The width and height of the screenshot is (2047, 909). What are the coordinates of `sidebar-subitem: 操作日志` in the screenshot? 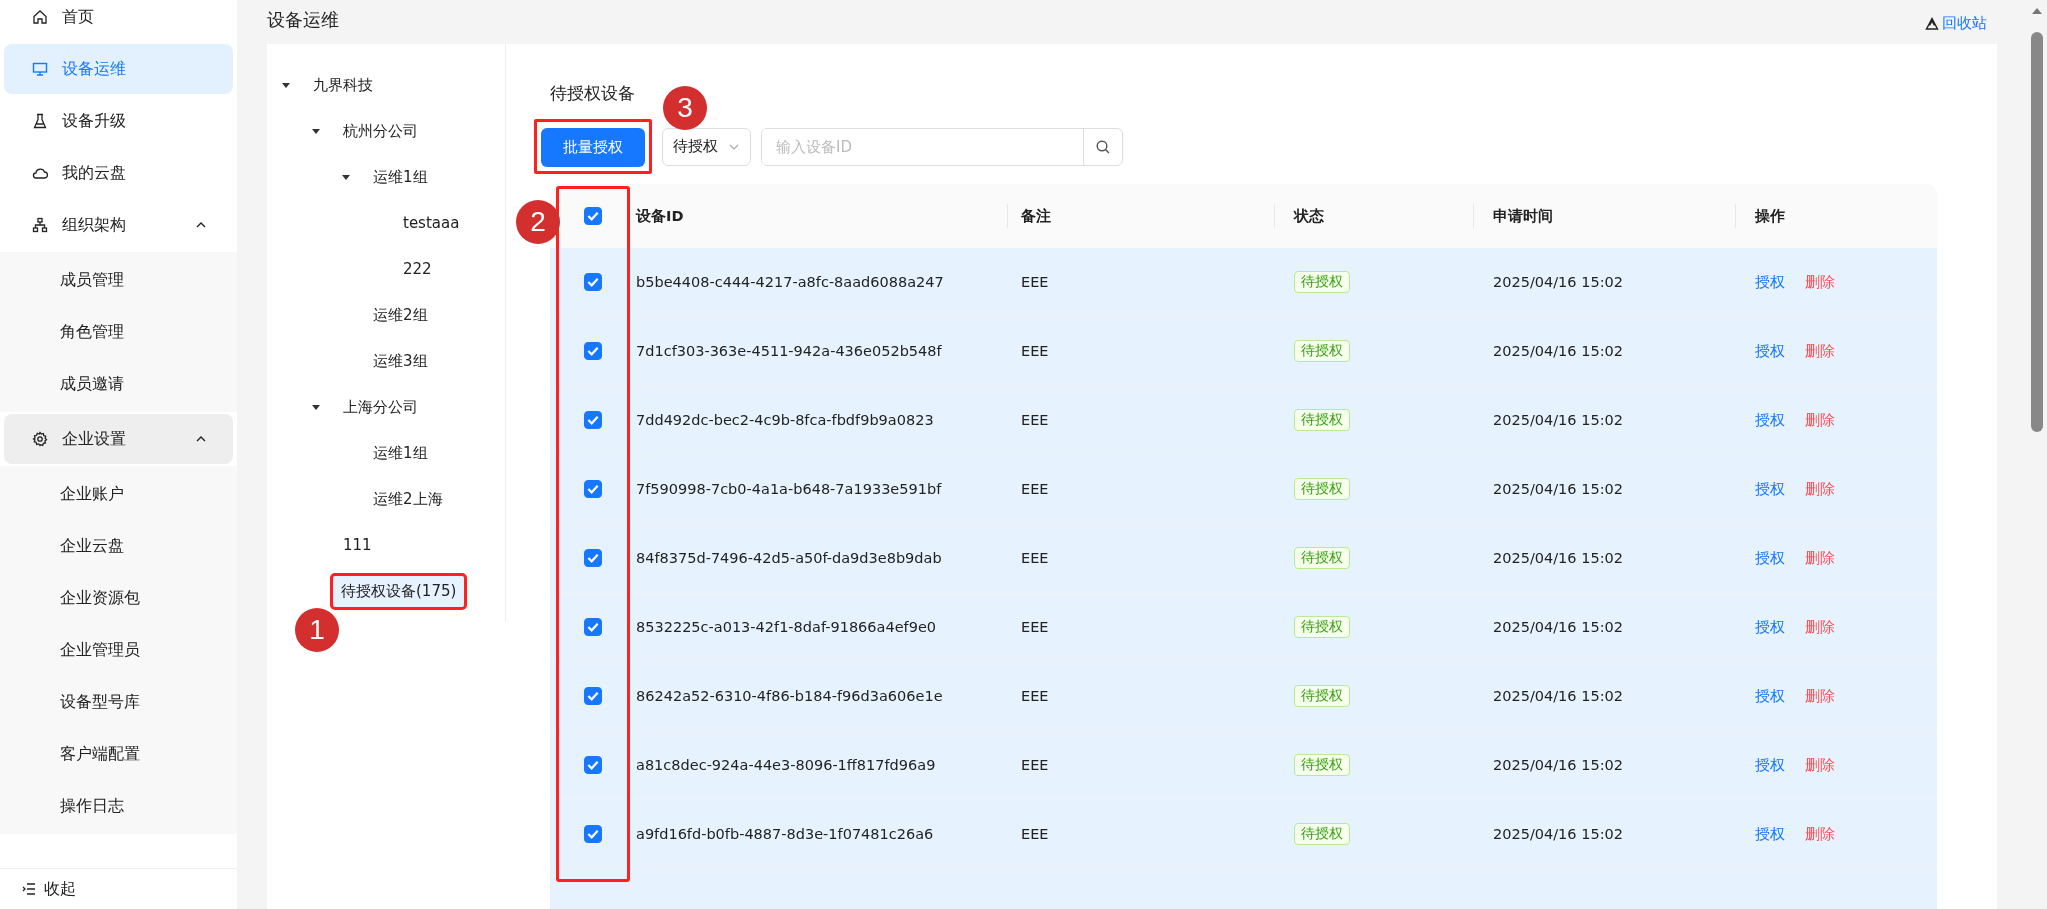 It's located at (118, 806).